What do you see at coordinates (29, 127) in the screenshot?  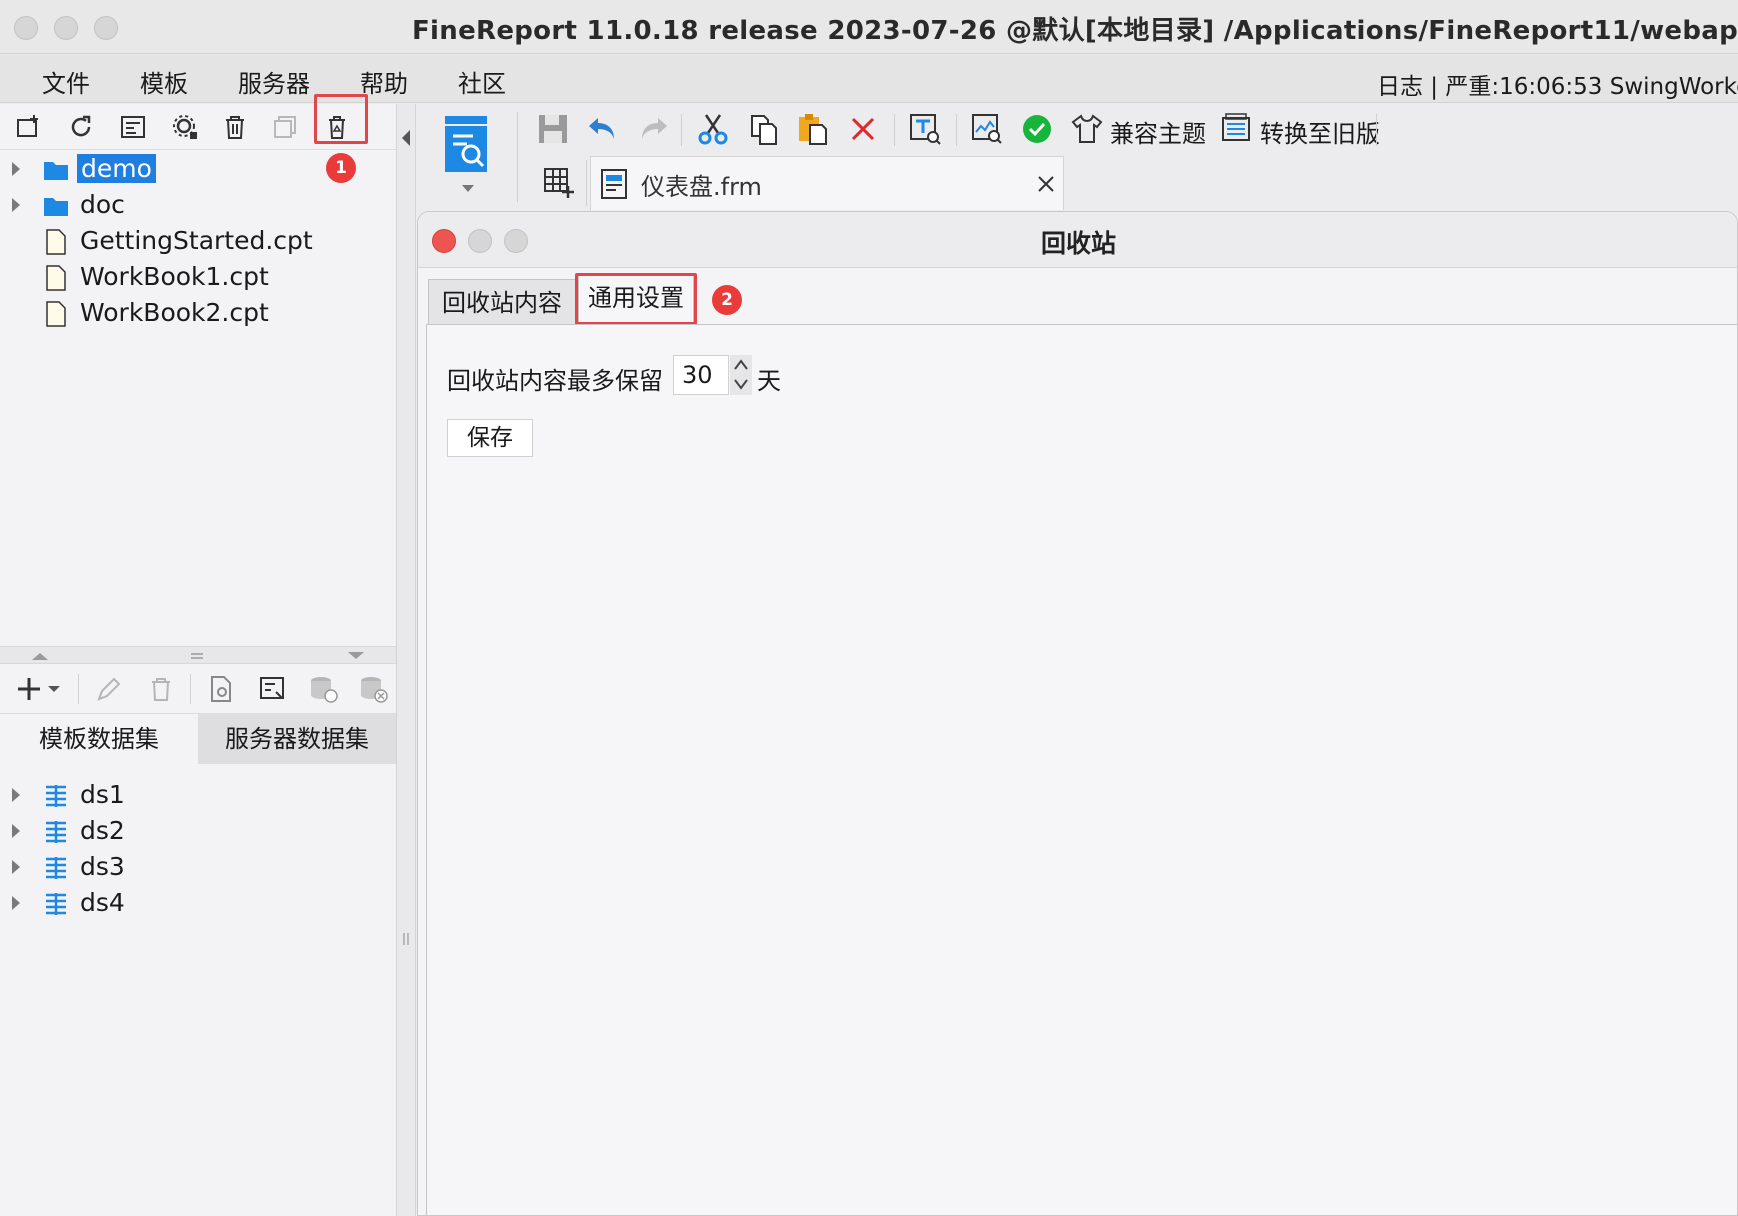 I see `new-template-icon` at bounding box center [29, 127].